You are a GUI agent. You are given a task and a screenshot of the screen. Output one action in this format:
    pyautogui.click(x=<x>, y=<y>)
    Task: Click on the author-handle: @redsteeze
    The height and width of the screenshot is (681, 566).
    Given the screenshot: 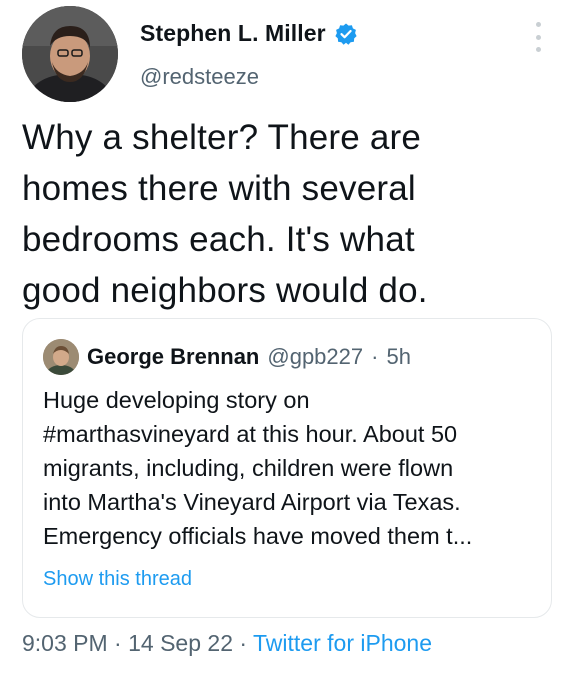 What is the action you would take?
    pyautogui.click(x=199, y=77)
    